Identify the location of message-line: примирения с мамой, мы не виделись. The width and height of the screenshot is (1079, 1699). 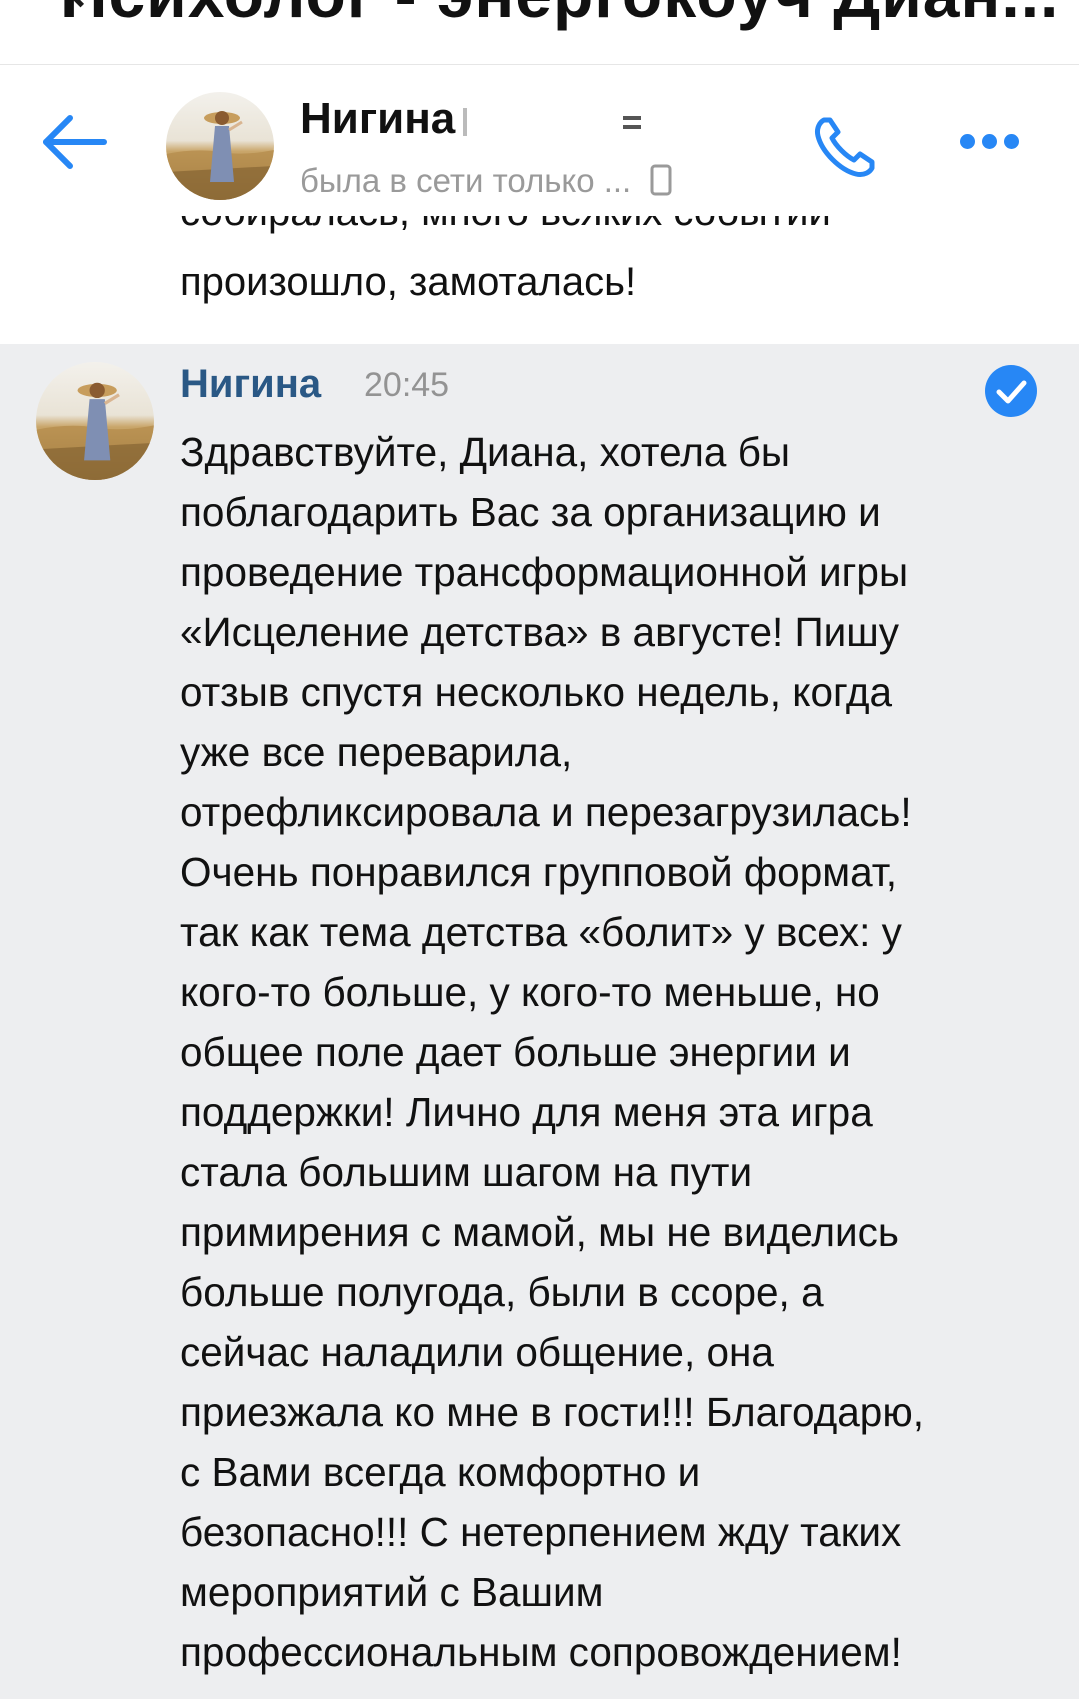
(540, 1232).